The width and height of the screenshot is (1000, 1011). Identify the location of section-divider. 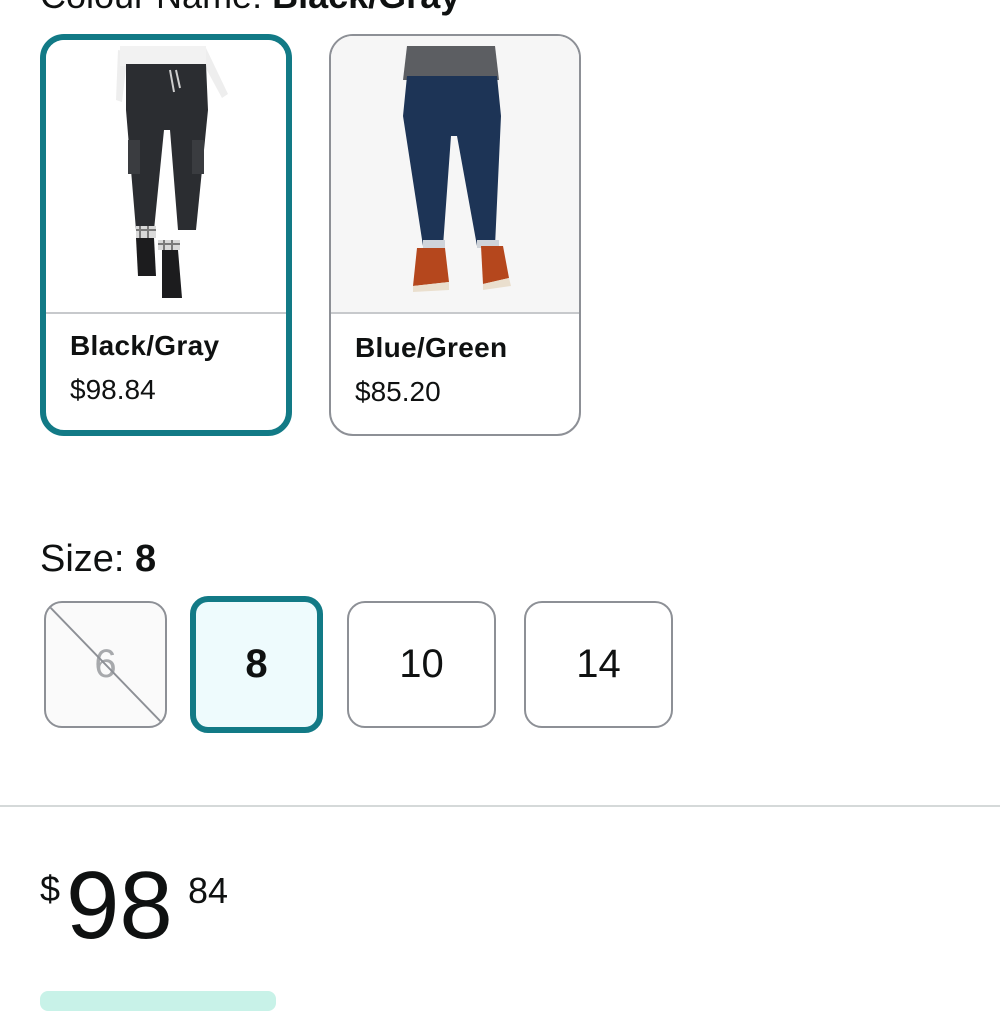
(500, 806).